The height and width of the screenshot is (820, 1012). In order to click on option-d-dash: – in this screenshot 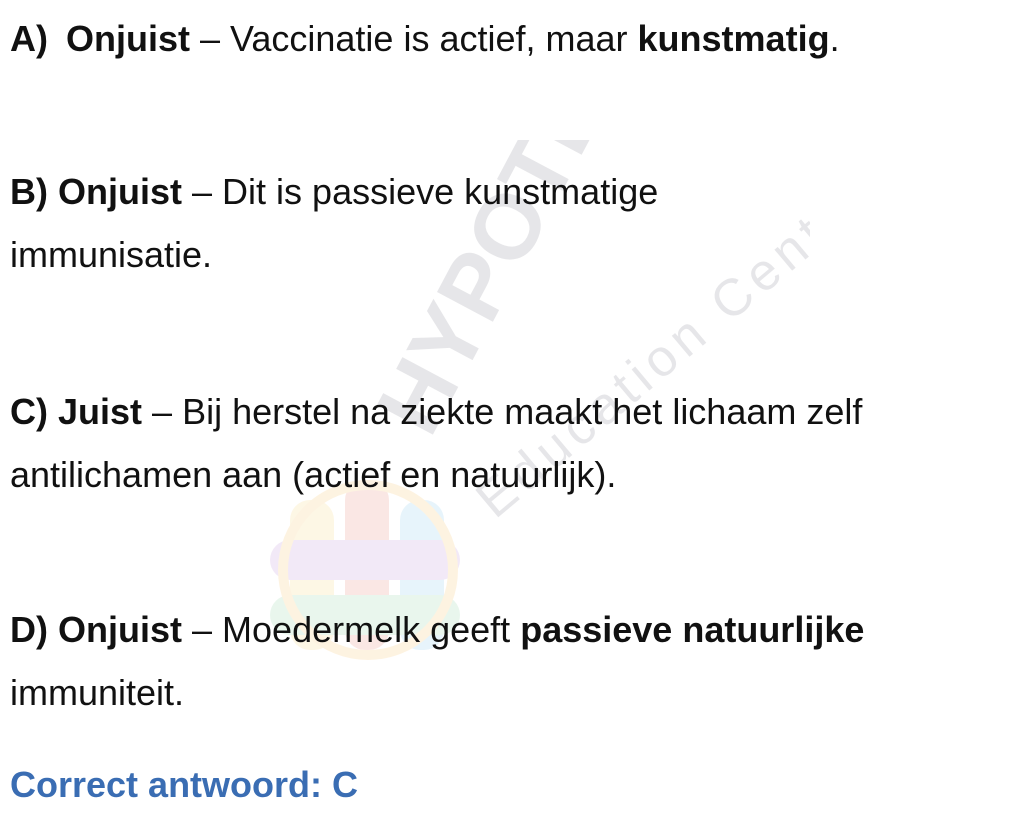, I will do `click(202, 629)`.